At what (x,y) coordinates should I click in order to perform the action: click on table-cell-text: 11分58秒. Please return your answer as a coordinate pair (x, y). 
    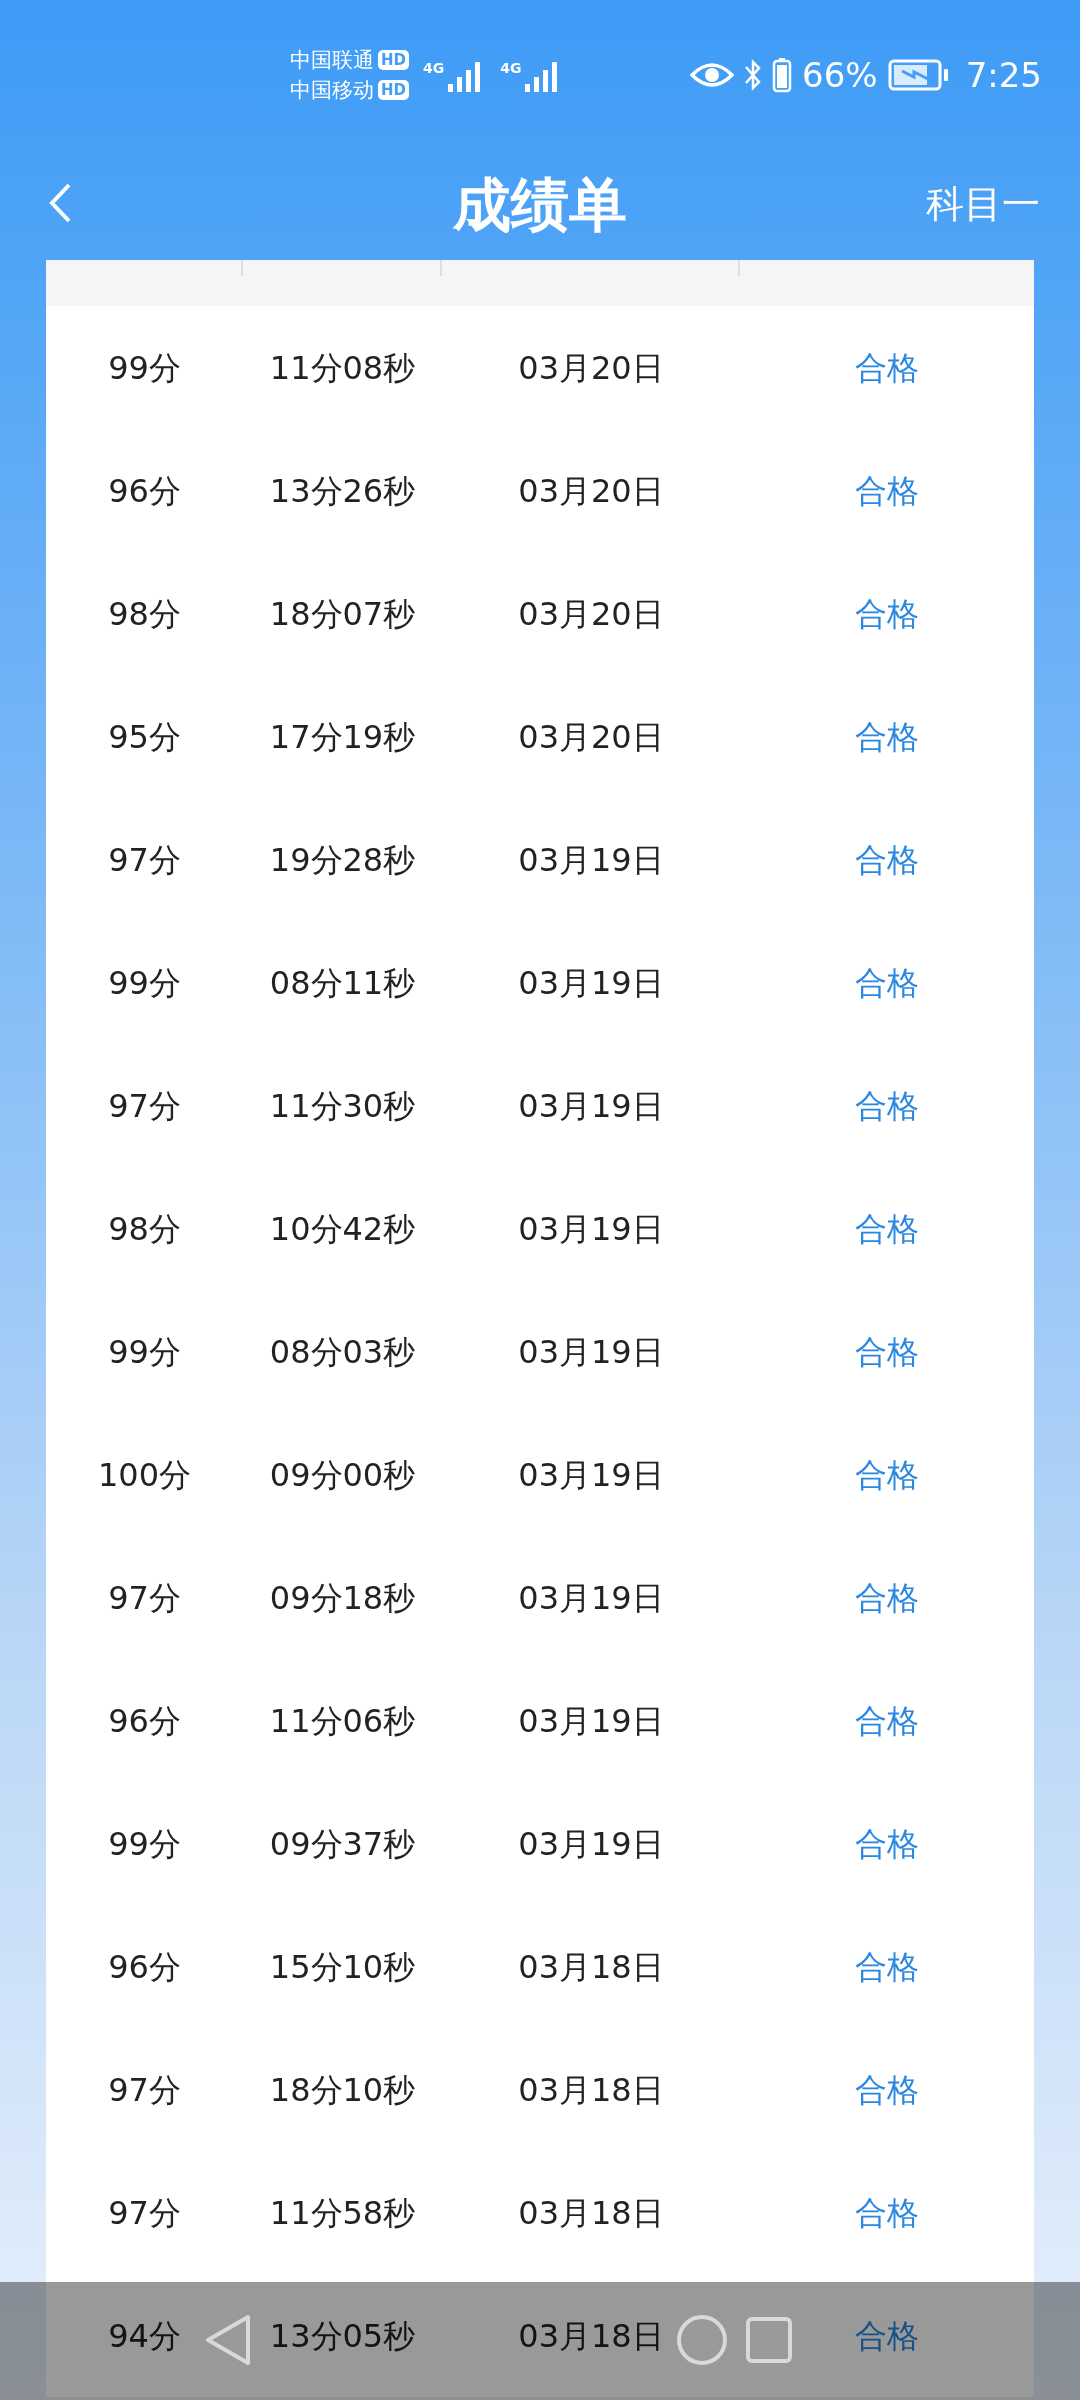
    Looking at the image, I should click on (342, 2213).